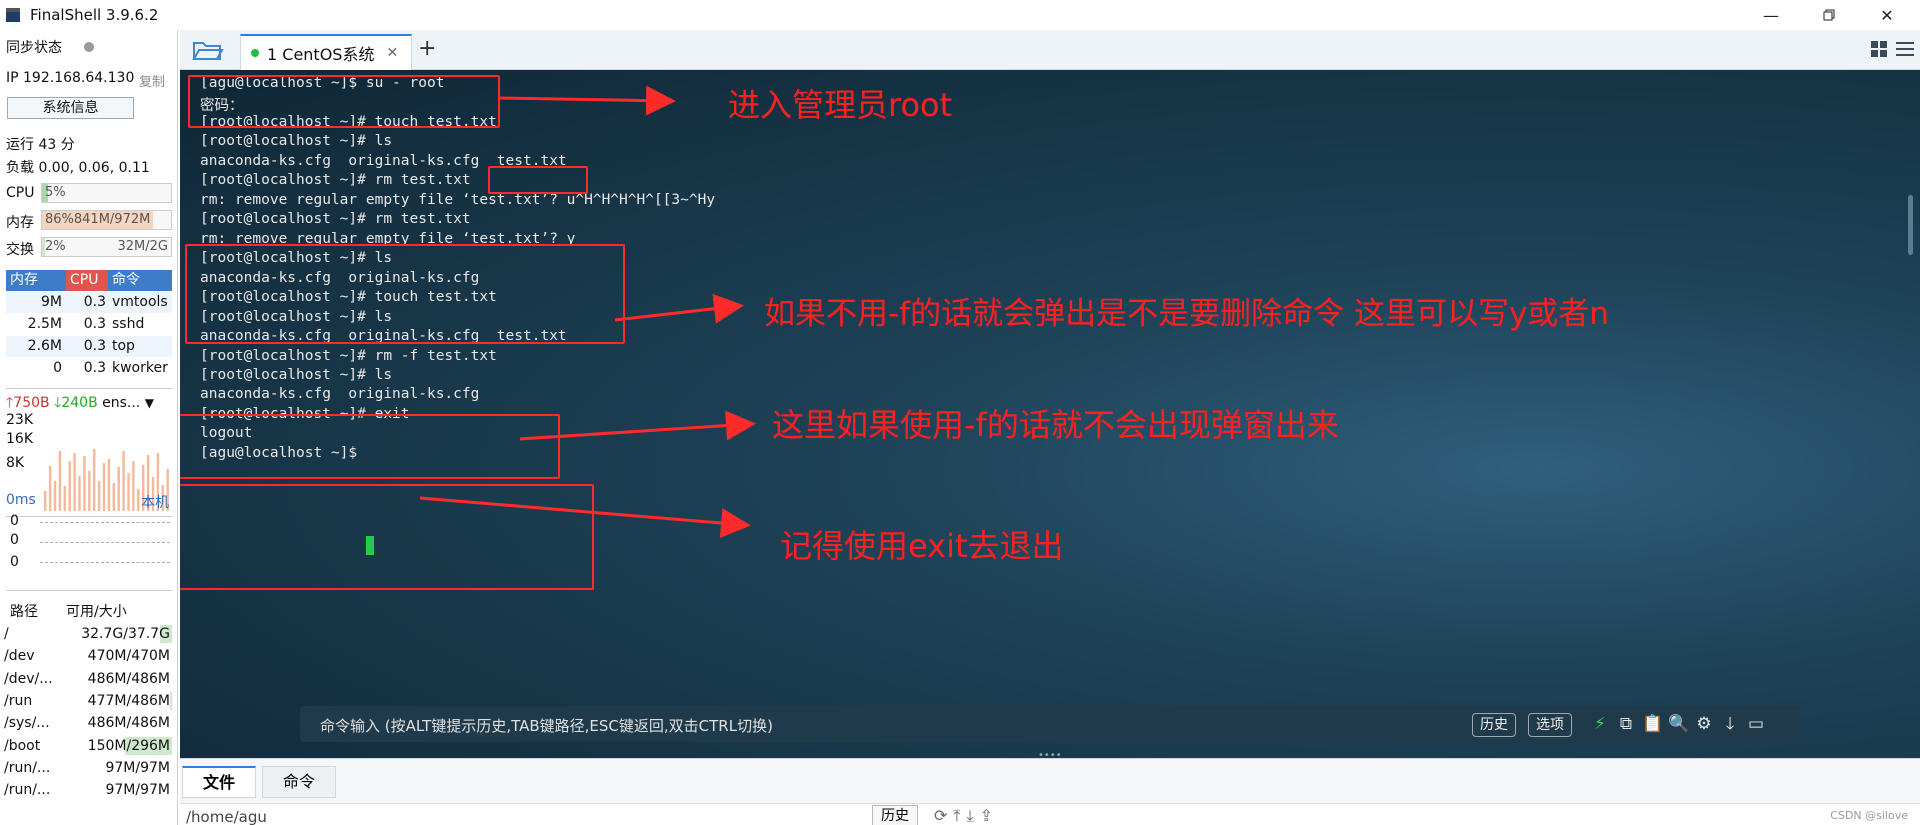  Describe the element at coordinates (1704, 724) in the screenshot. I see `gear-icon: ⚙` at that location.